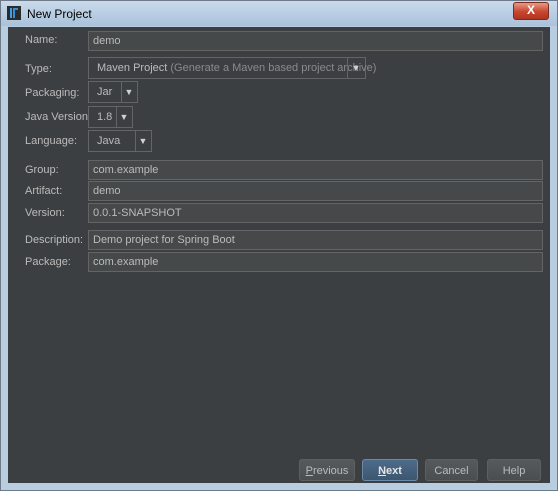 This screenshot has width=558, height=491. I want to click on intellij-icon, so click(14, 13).